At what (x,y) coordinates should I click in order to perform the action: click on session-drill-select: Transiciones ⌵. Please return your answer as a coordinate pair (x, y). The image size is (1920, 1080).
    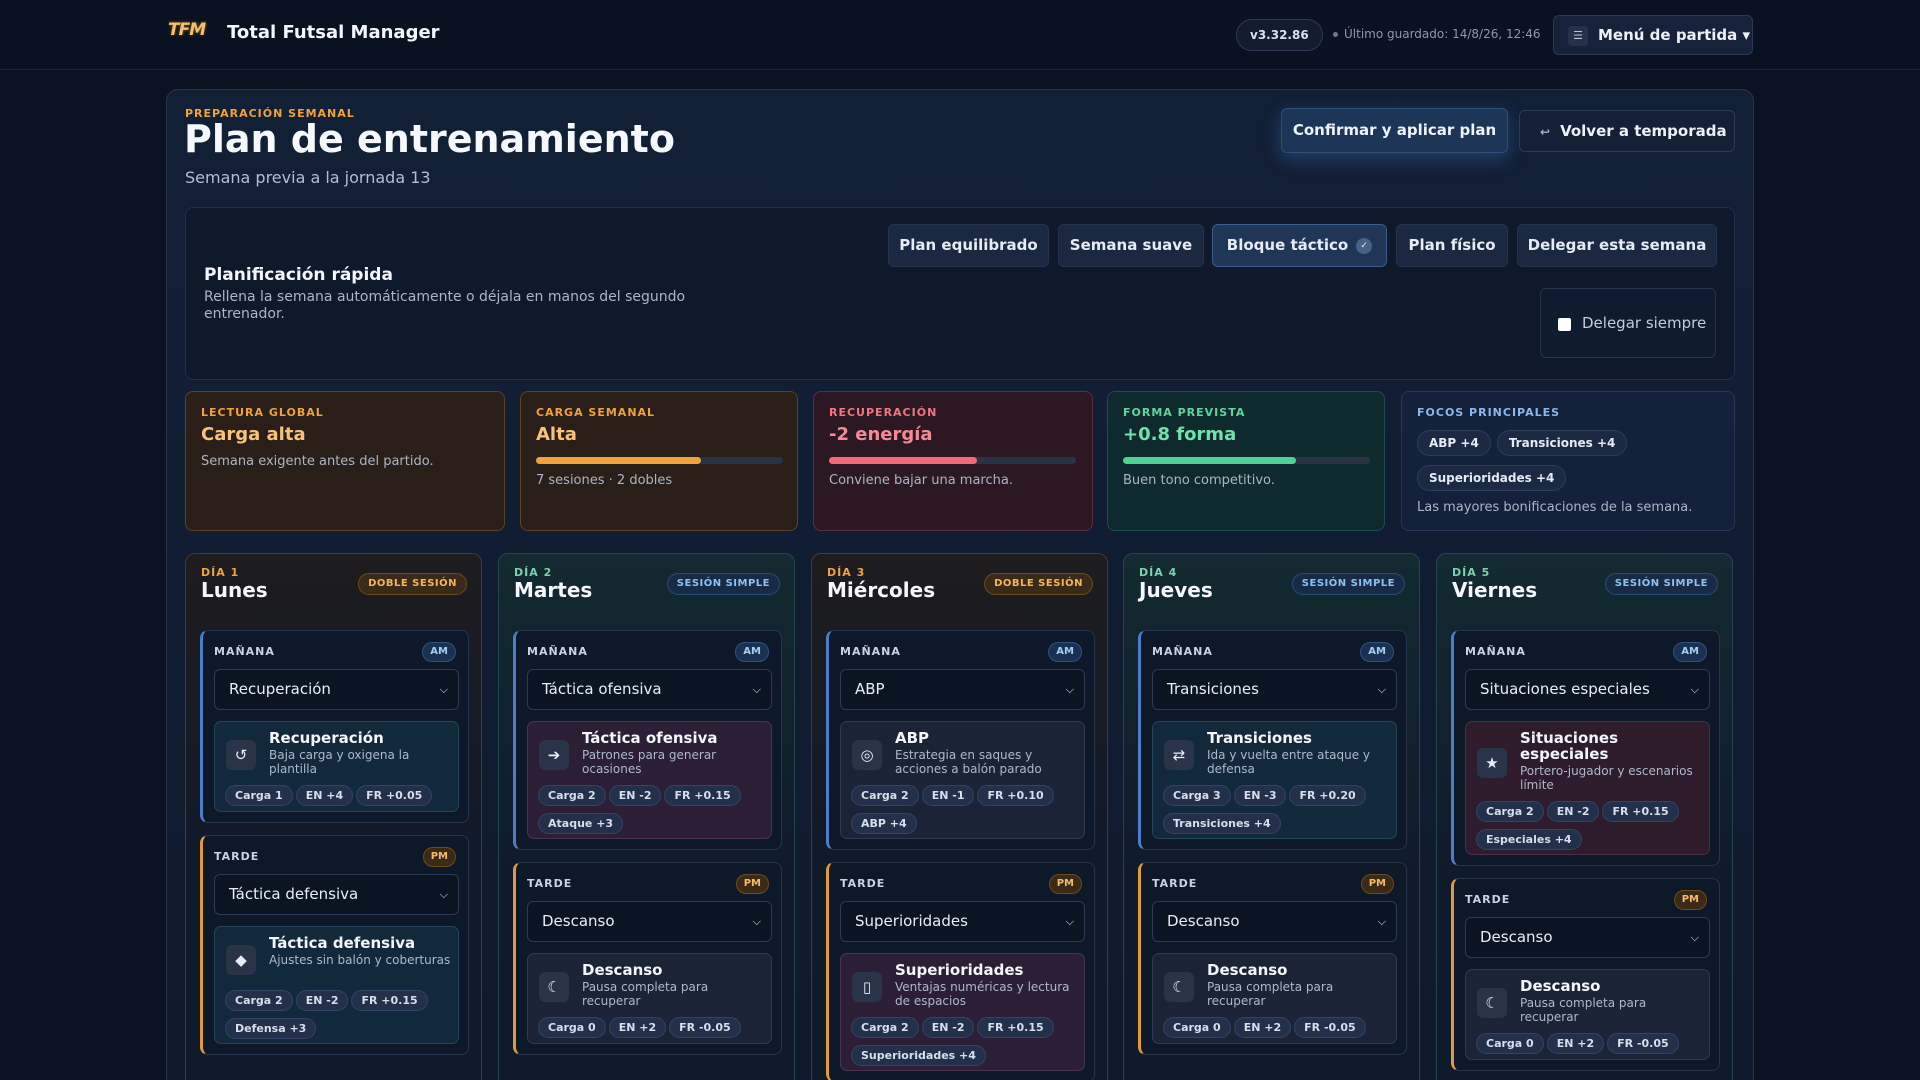
    Looking at the image, I should click on (1274, 689).